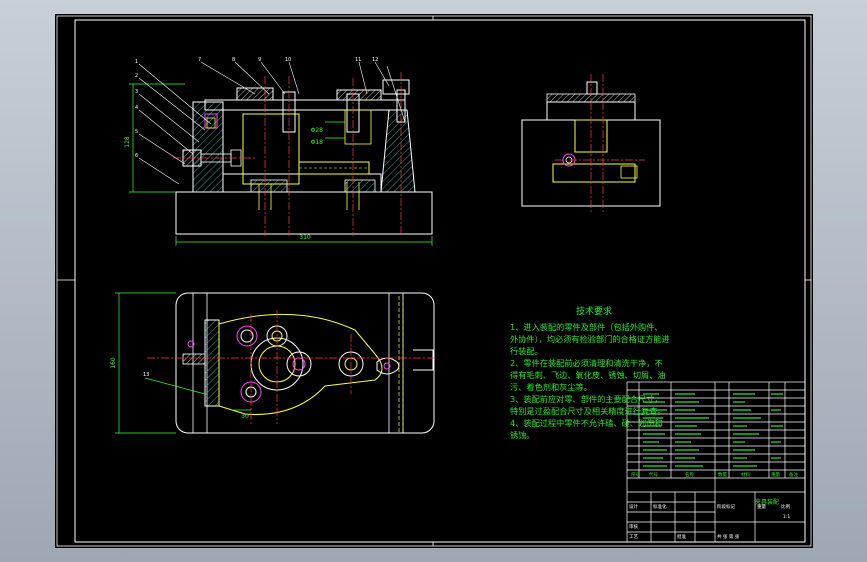  What do you see at coordinates (305, 237) in the screenshot?
I see `dim-overall-length: 310` at bounding box center [305, 237].